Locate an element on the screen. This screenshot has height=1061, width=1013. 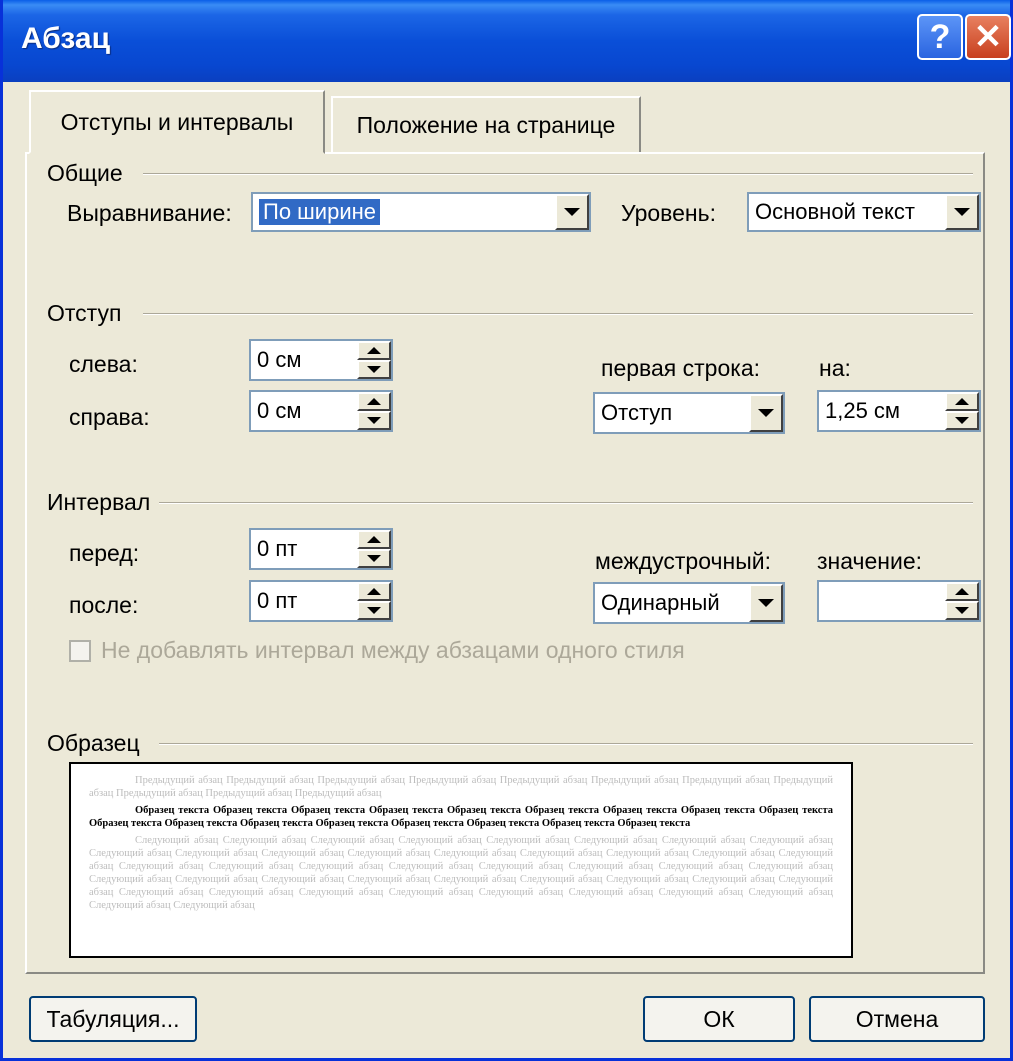
indent-left-spinner is located at coordinates (374, 360).